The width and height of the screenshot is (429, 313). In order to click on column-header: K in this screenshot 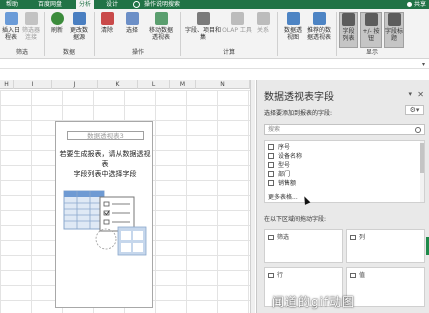, I will do `click(118, 84)`.